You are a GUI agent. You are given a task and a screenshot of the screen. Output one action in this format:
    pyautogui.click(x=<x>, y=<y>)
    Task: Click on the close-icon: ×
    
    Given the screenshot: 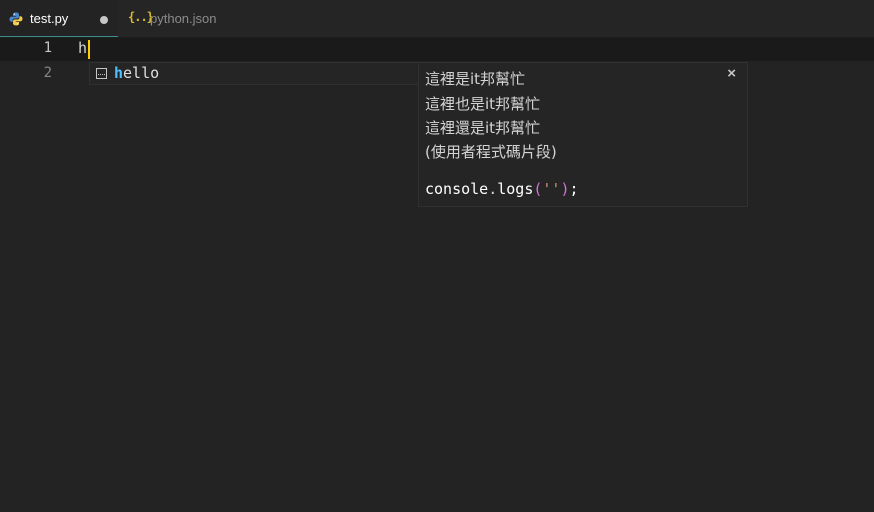 What is the action you would take?
    pyautogui.click(x=731, y=73)
    